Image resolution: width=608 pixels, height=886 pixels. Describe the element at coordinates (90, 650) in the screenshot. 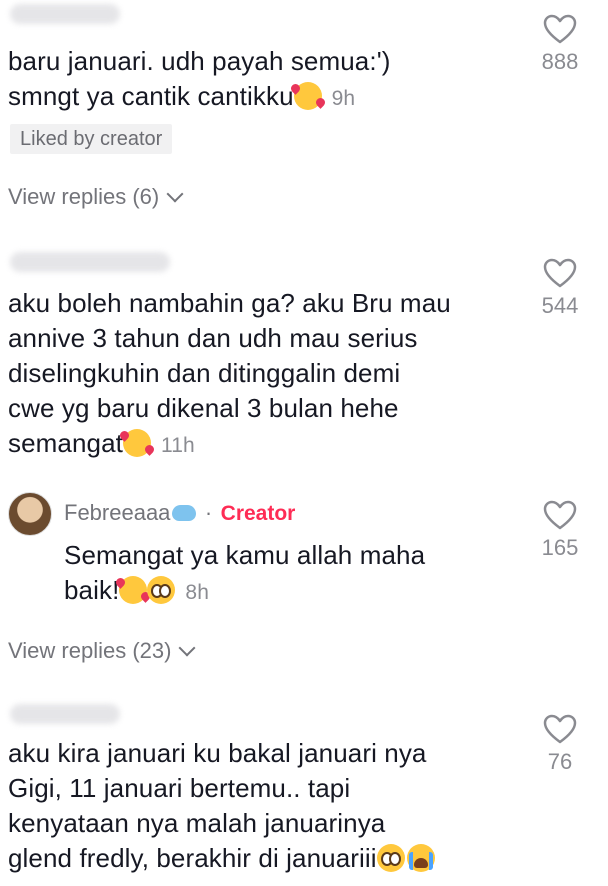

I see `view-replies-label: View replies (23)` at that location.